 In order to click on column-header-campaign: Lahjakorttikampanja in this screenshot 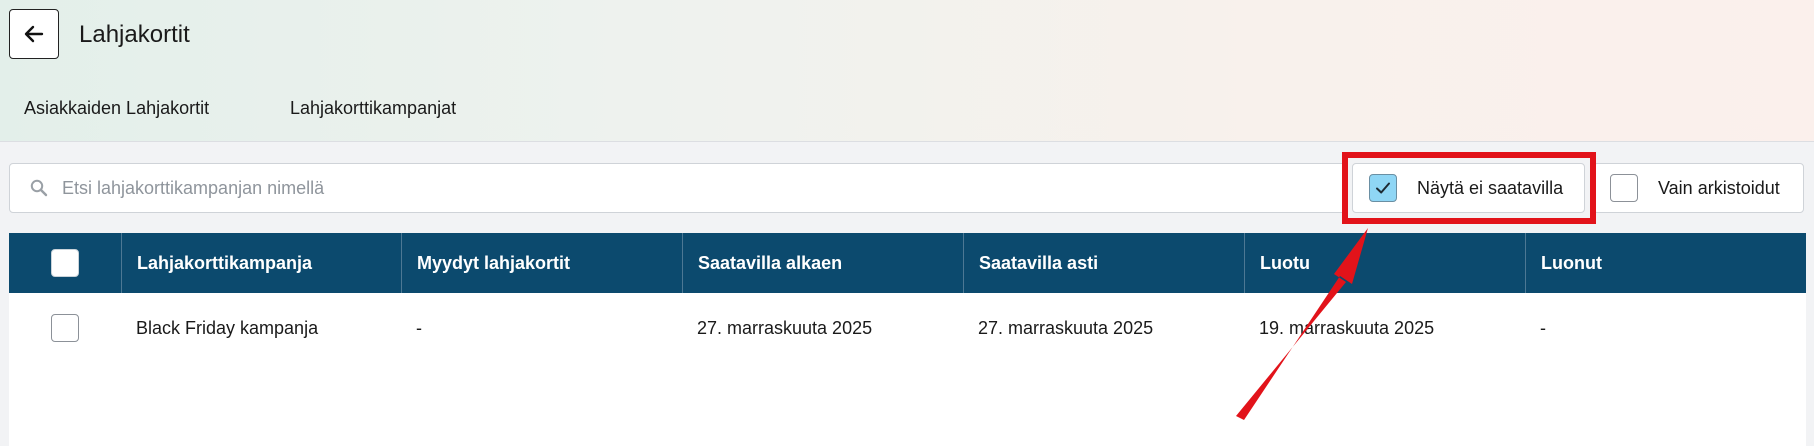, I will do `click(261, 263)`.